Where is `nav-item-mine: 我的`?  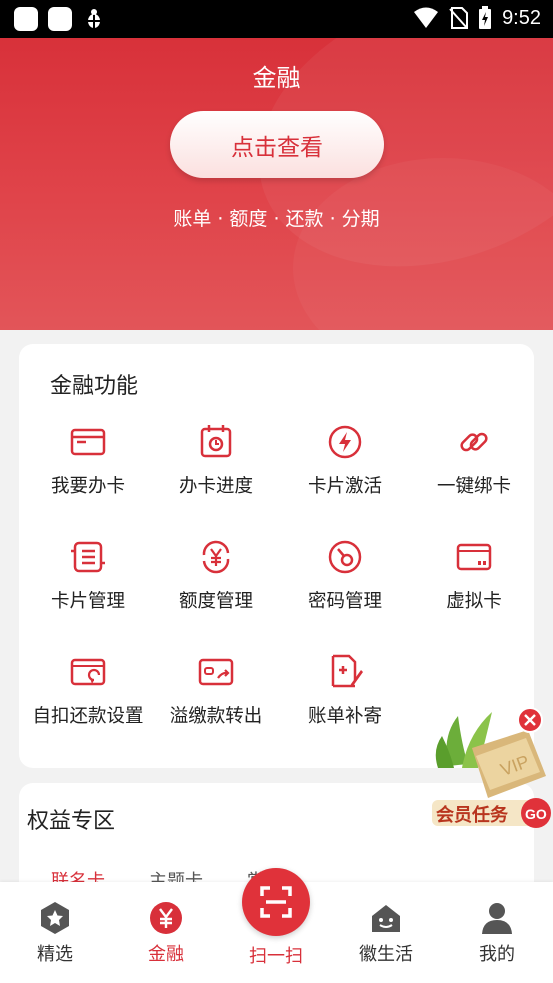 nav-item-mine: 我的 is located at coordinates (497, 924).